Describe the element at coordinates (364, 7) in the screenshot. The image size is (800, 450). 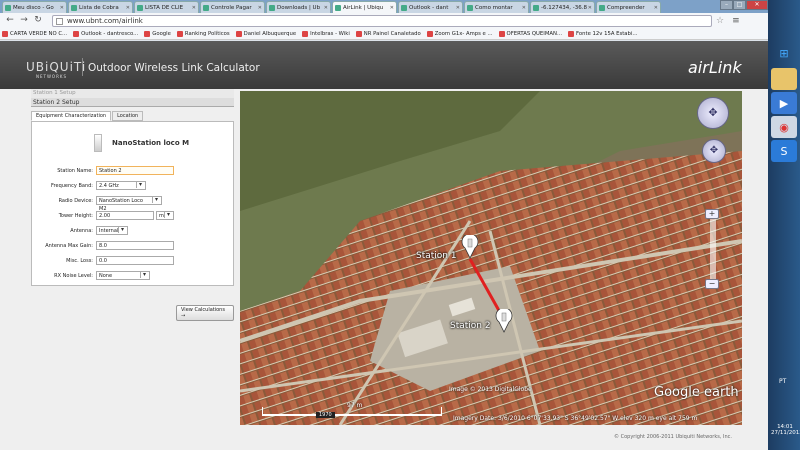
I see `browser-tab-active: AirLink | Ubiqu ✕` at that location.